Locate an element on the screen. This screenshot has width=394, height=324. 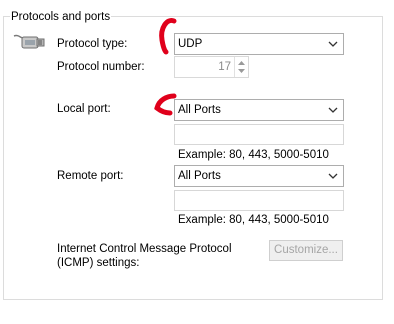
group-title: Protocols and ports is located at coordinates (61, 17).